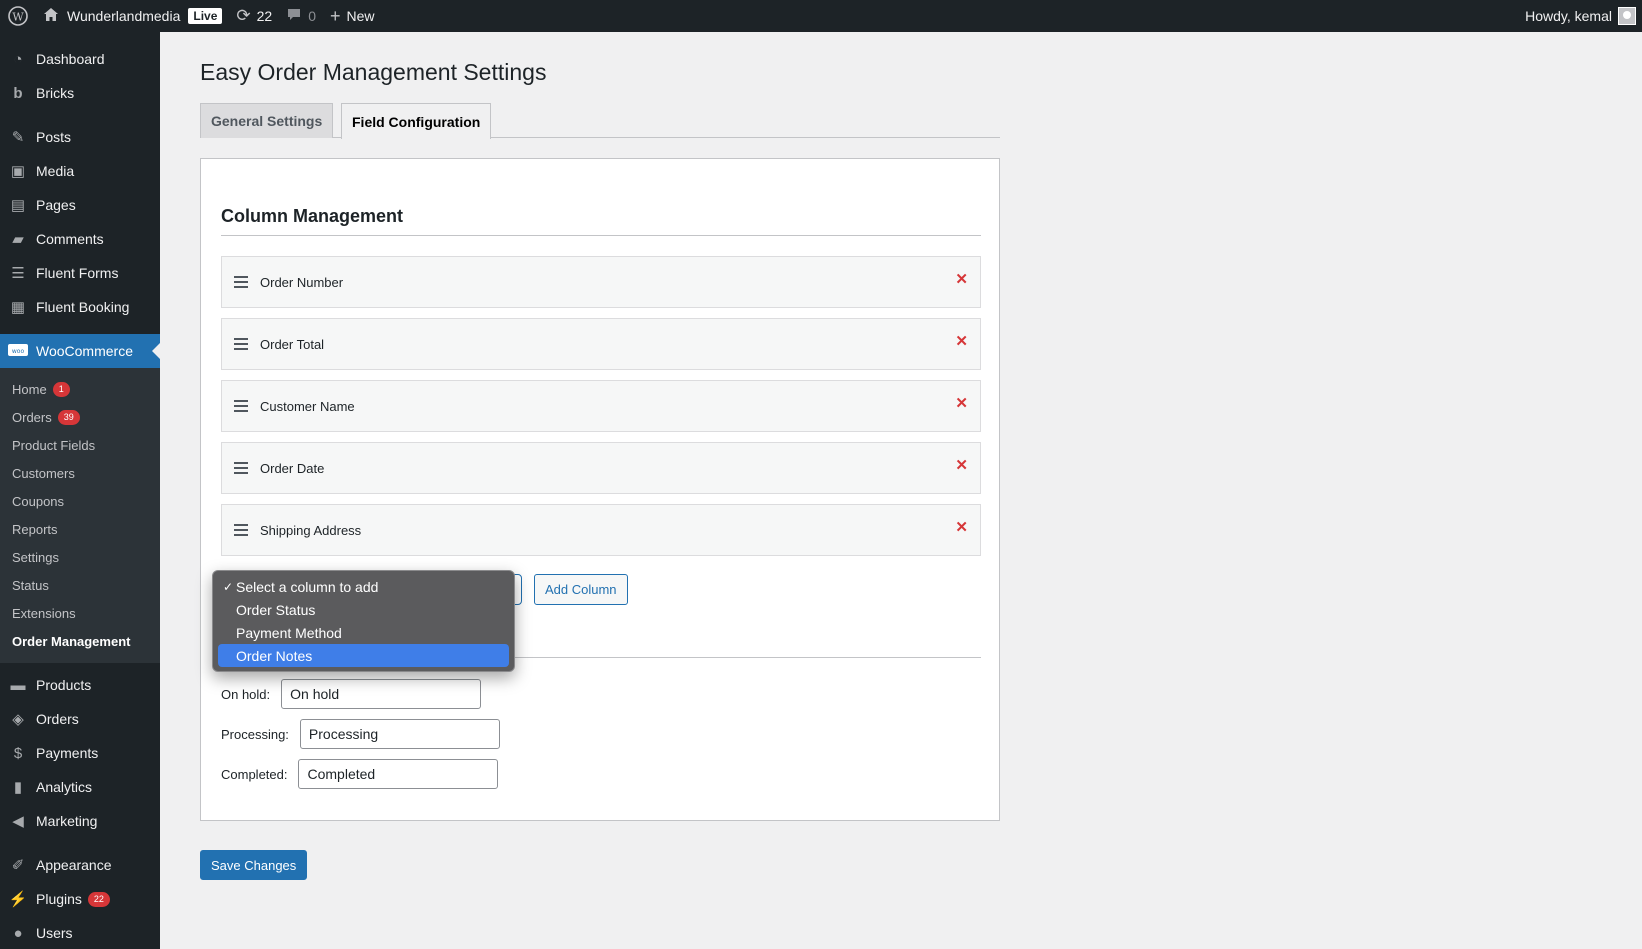 The width and height of the screenshot is (1642, 949). I want to click on submenu-label: Settings, so click(35, 557).